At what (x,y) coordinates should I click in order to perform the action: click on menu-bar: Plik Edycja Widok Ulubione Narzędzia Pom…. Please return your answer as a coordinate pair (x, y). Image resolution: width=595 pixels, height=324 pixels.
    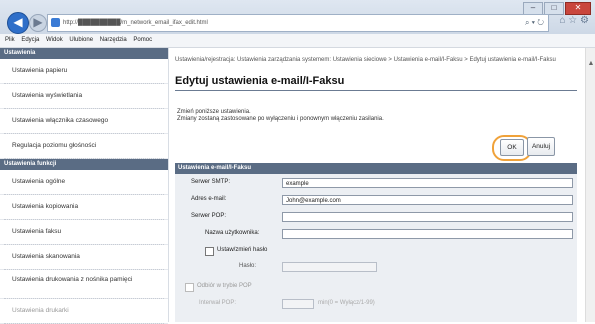
    Looking at the image, I should click on (297, 41).